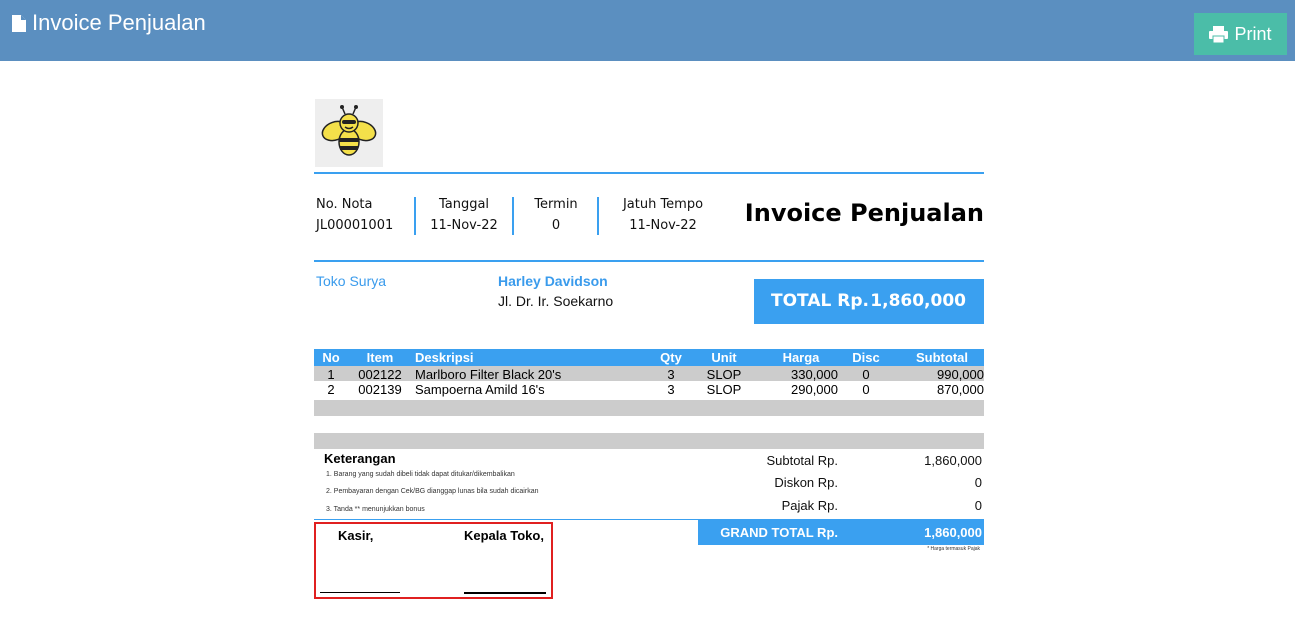 The height and width of the screenshot is (624, 1295). Describe the element at coordinates (647, 30) in the screenshot. I see `top-bar: Invoice Penjualan Print` at that location.